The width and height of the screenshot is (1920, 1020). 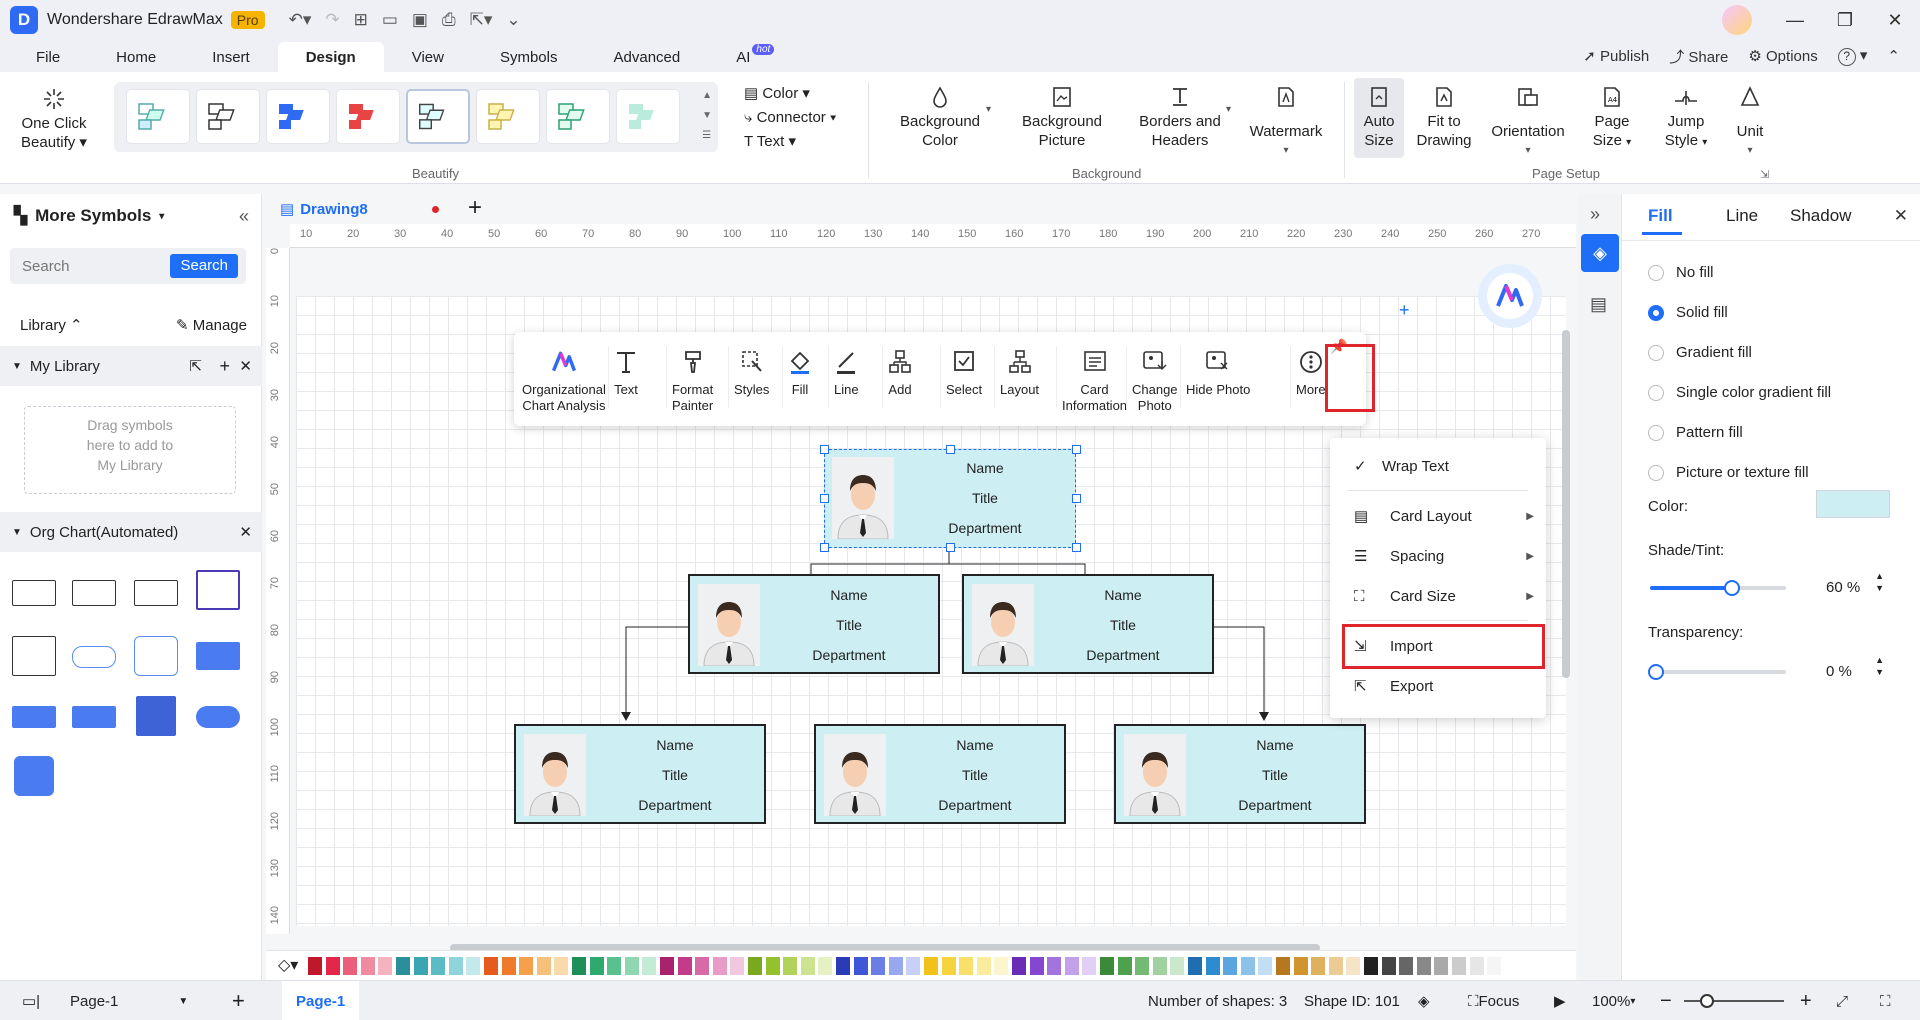 I want to click on minimize-icon: —, so click(x=1795, y=20).